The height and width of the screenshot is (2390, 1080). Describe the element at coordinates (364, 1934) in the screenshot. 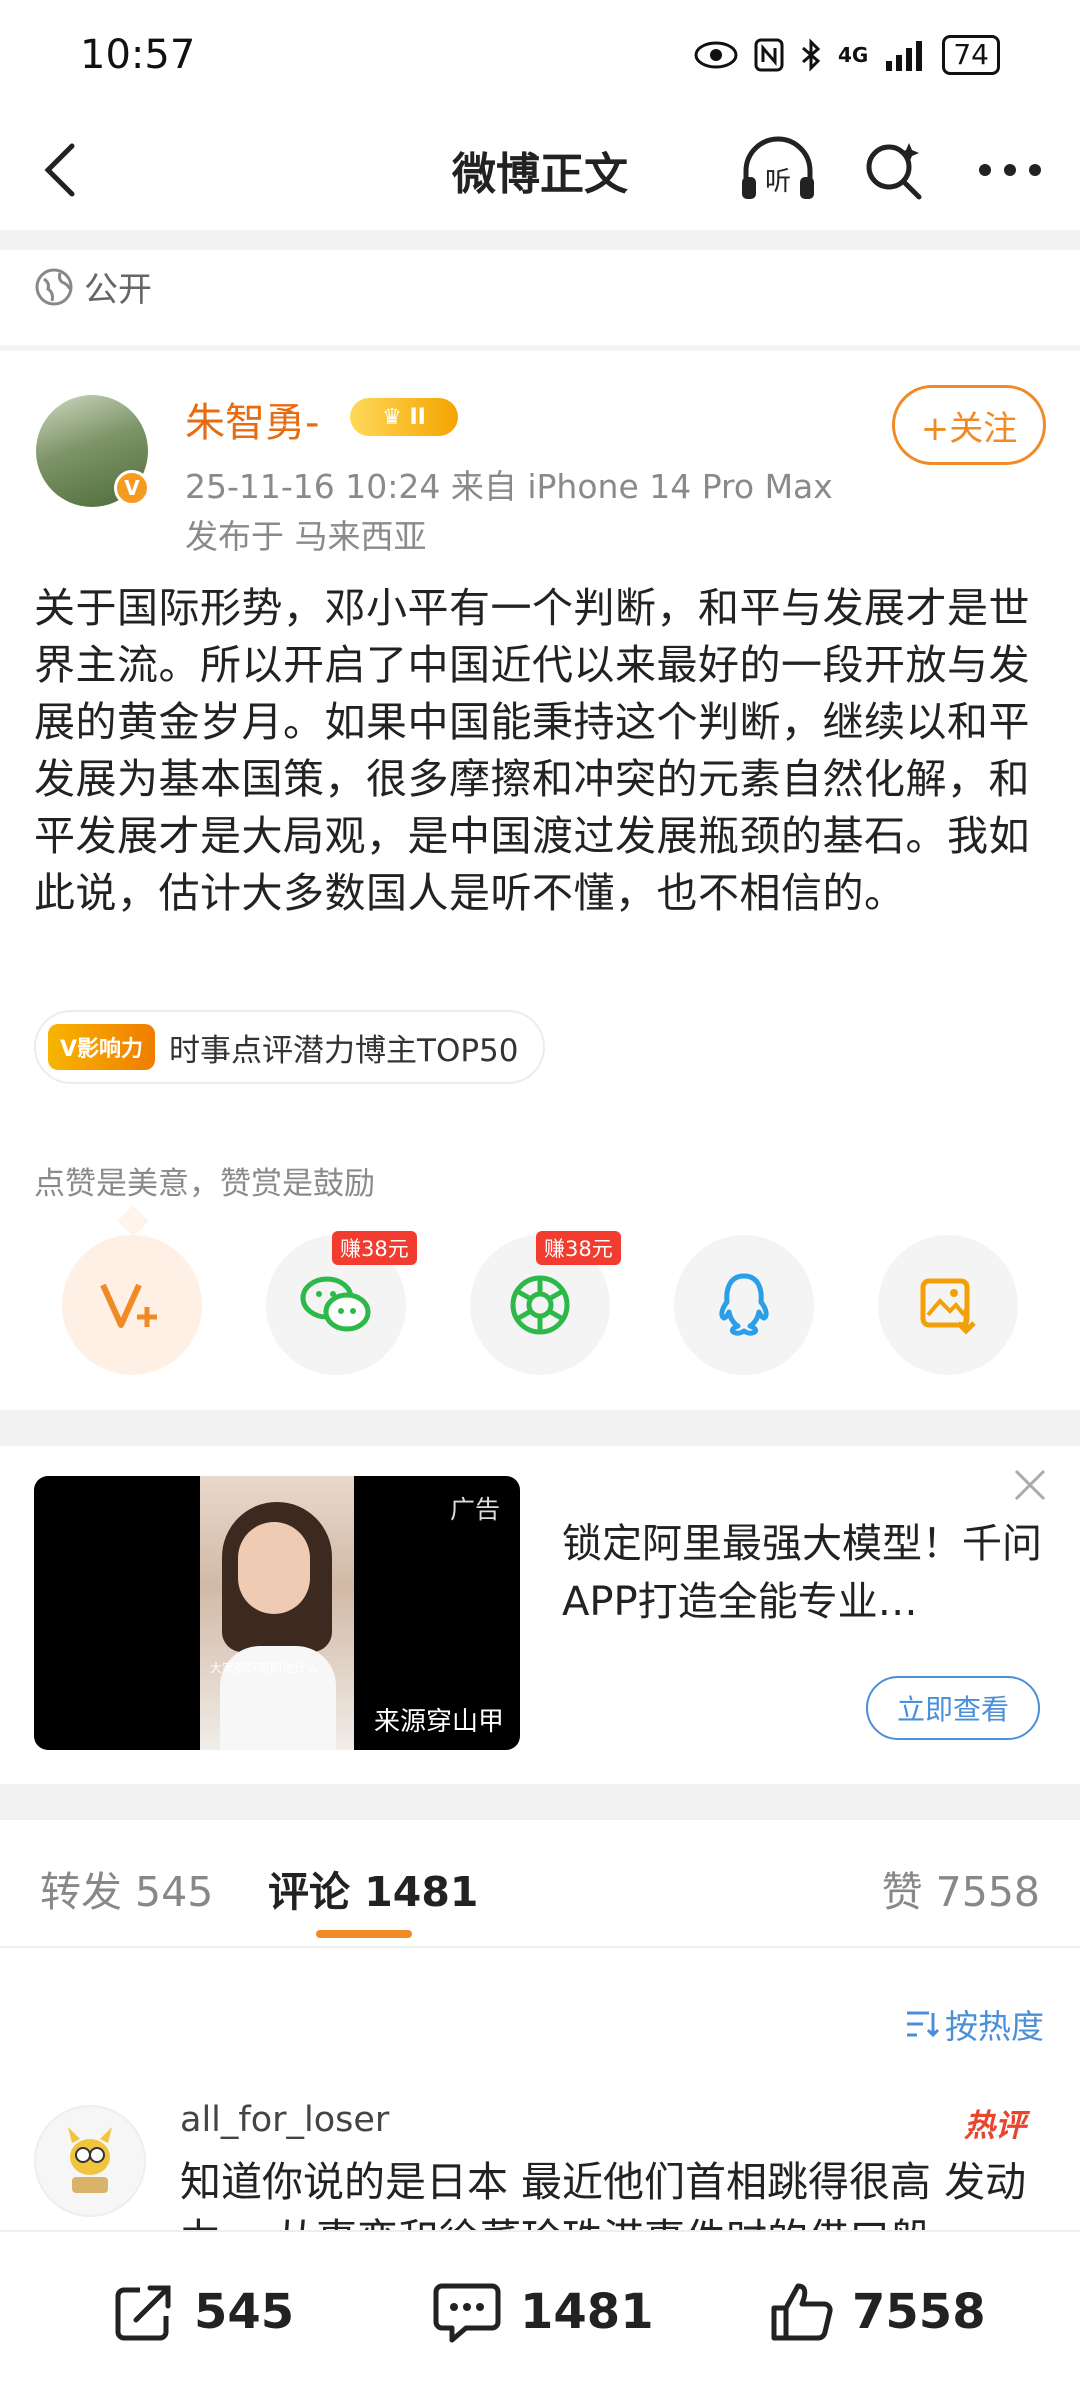

I see `tab-indicator` at that location.